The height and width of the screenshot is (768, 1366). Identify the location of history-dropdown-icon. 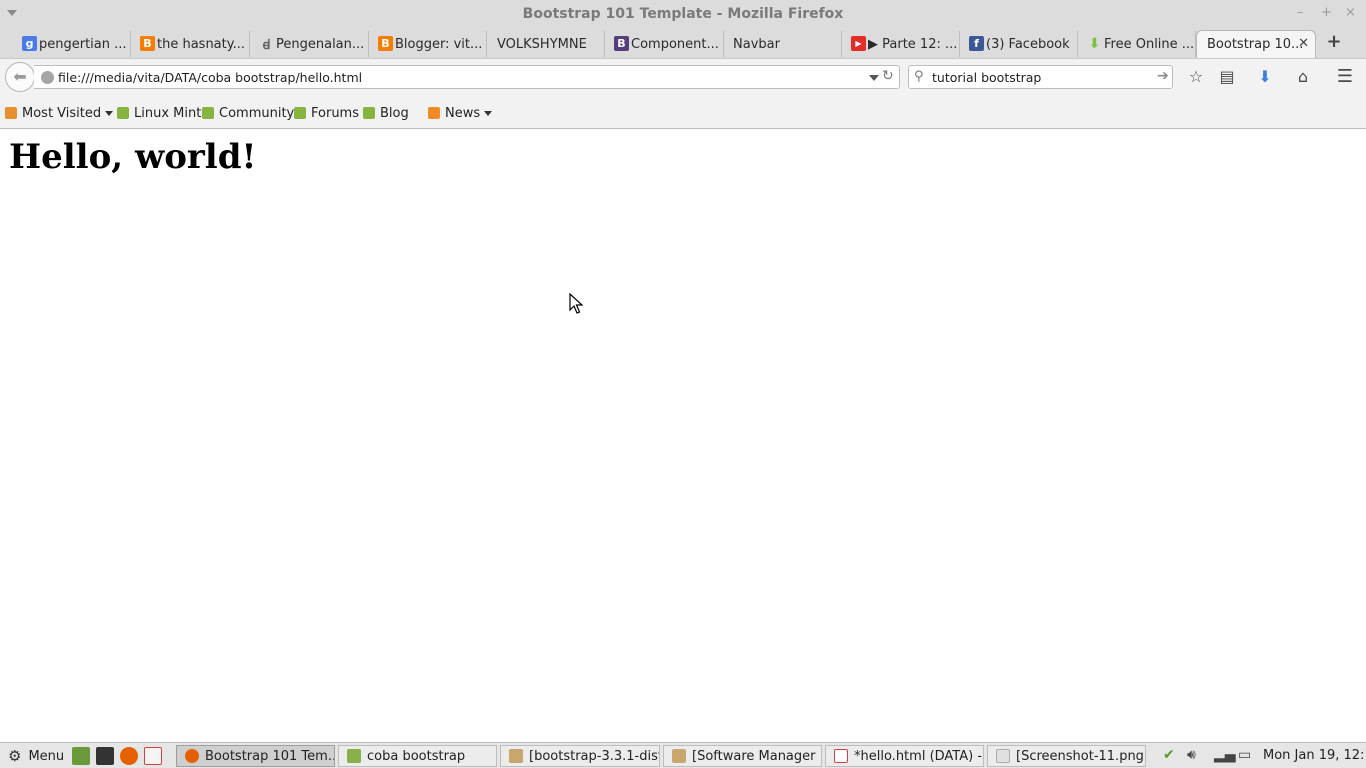
(874, 78).